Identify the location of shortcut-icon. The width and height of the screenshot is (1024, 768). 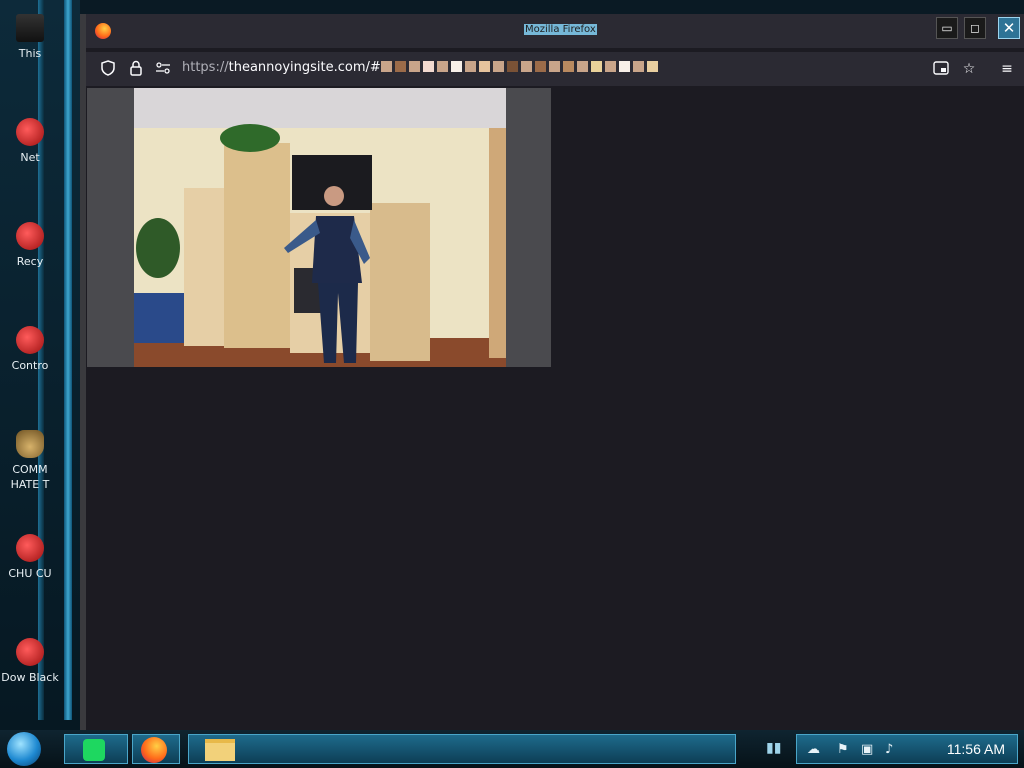
(30, 548).